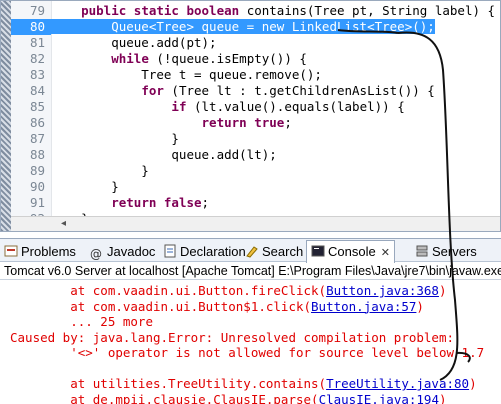 Image resolution: width=501 pixels, height=404 pixels. What do you see at coordinates (251, 203) in the screenshot?
I see `code-line: 91 return false;` at bounding box center [251, 203].